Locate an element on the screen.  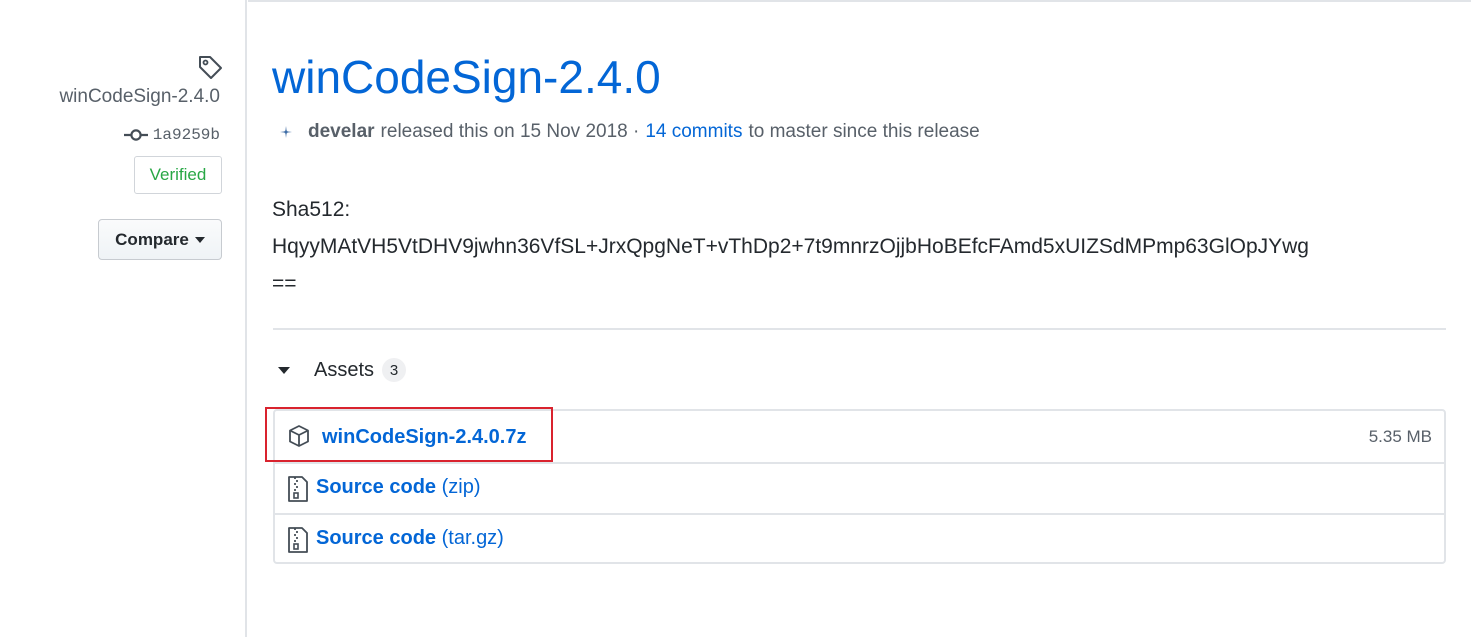
asset-size: 5.35 MB is located at coordinates (1400, 436).